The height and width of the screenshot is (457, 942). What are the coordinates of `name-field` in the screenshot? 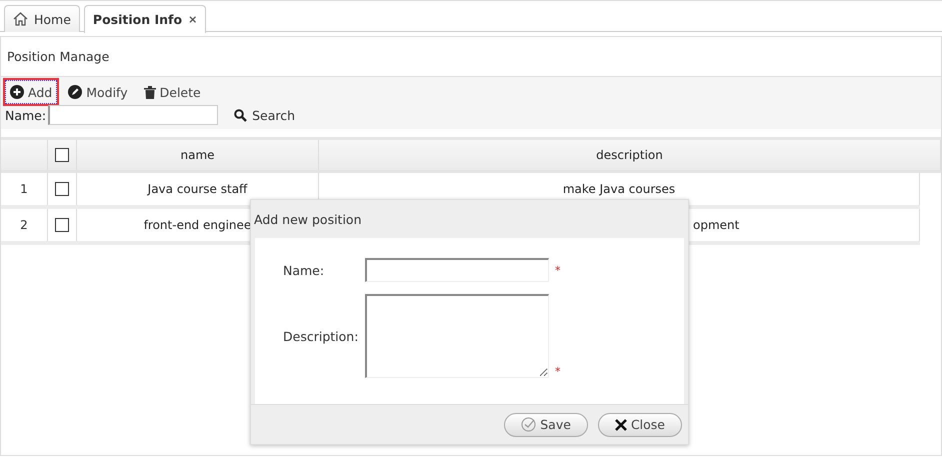 It's located at (457, 270).